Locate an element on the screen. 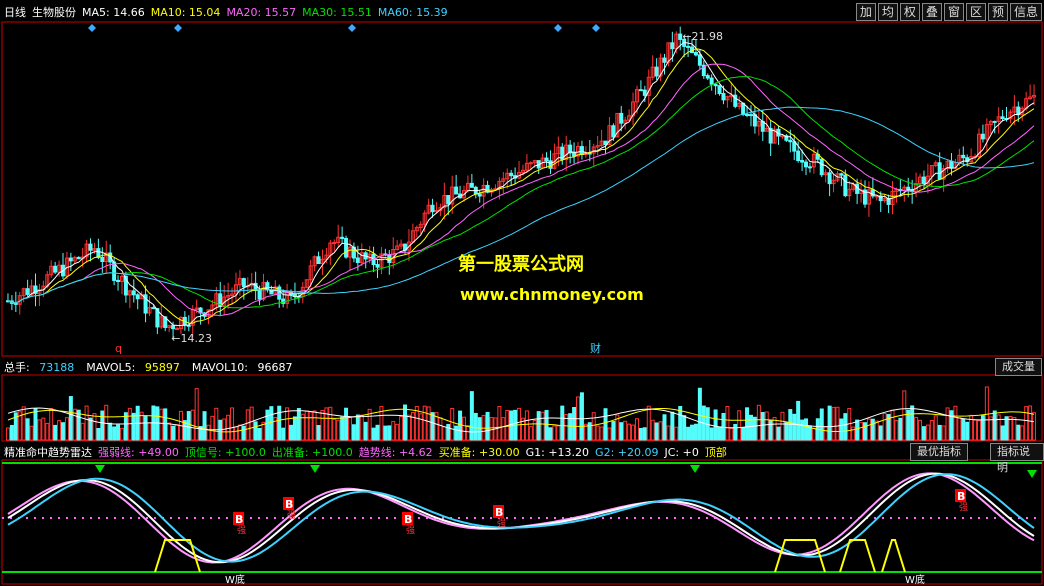 The height and width of the screenshot is (586, 1044). indicator-item: 趋势线: +4.62 is located at coordinates (395, 452).